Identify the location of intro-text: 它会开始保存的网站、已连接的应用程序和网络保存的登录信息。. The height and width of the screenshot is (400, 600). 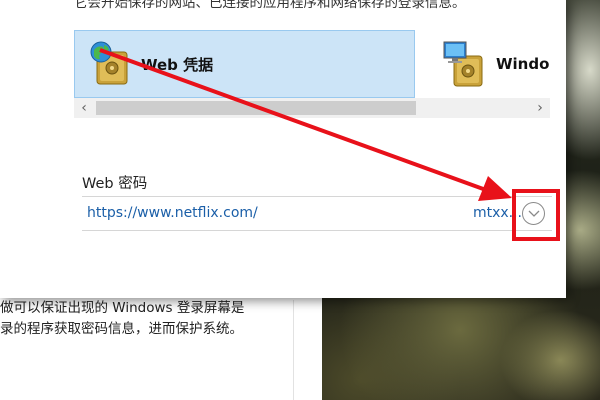
(270, 5).